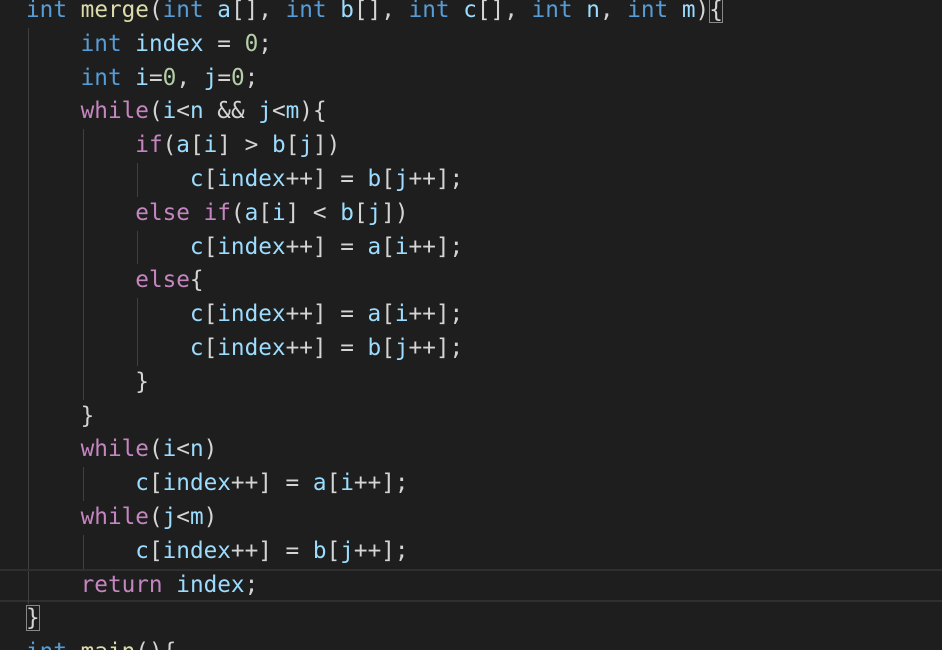 The image size is (942, 650). I want to click on code-line: while(i<n), so click(471, 450).